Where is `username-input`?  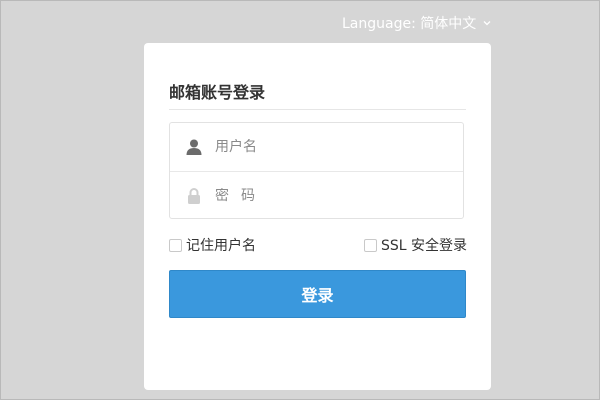
username-input is located at coordinates (325, 147).